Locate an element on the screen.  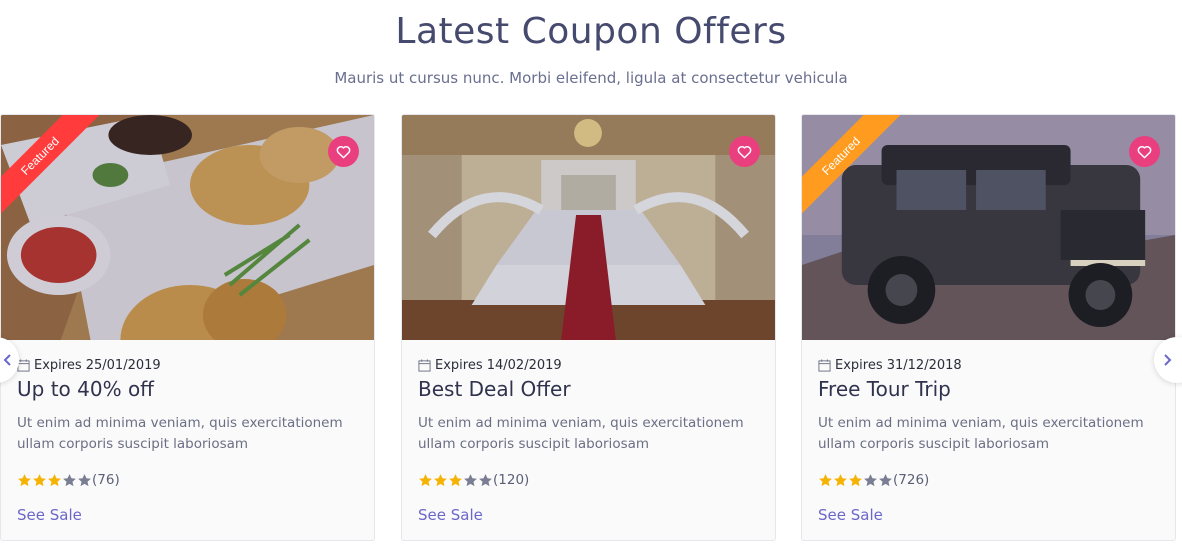
rating: (76) is located at coordinates (187, 480).